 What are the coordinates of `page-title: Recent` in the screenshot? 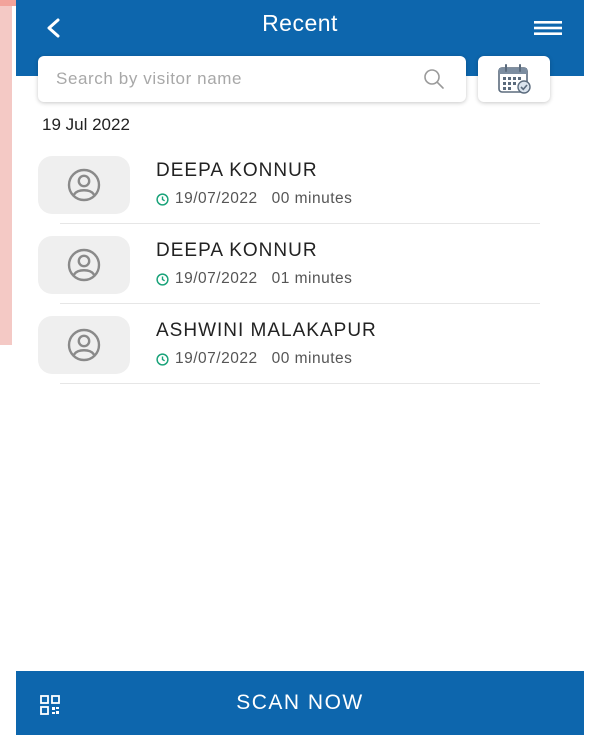 It's located at (300, 23).